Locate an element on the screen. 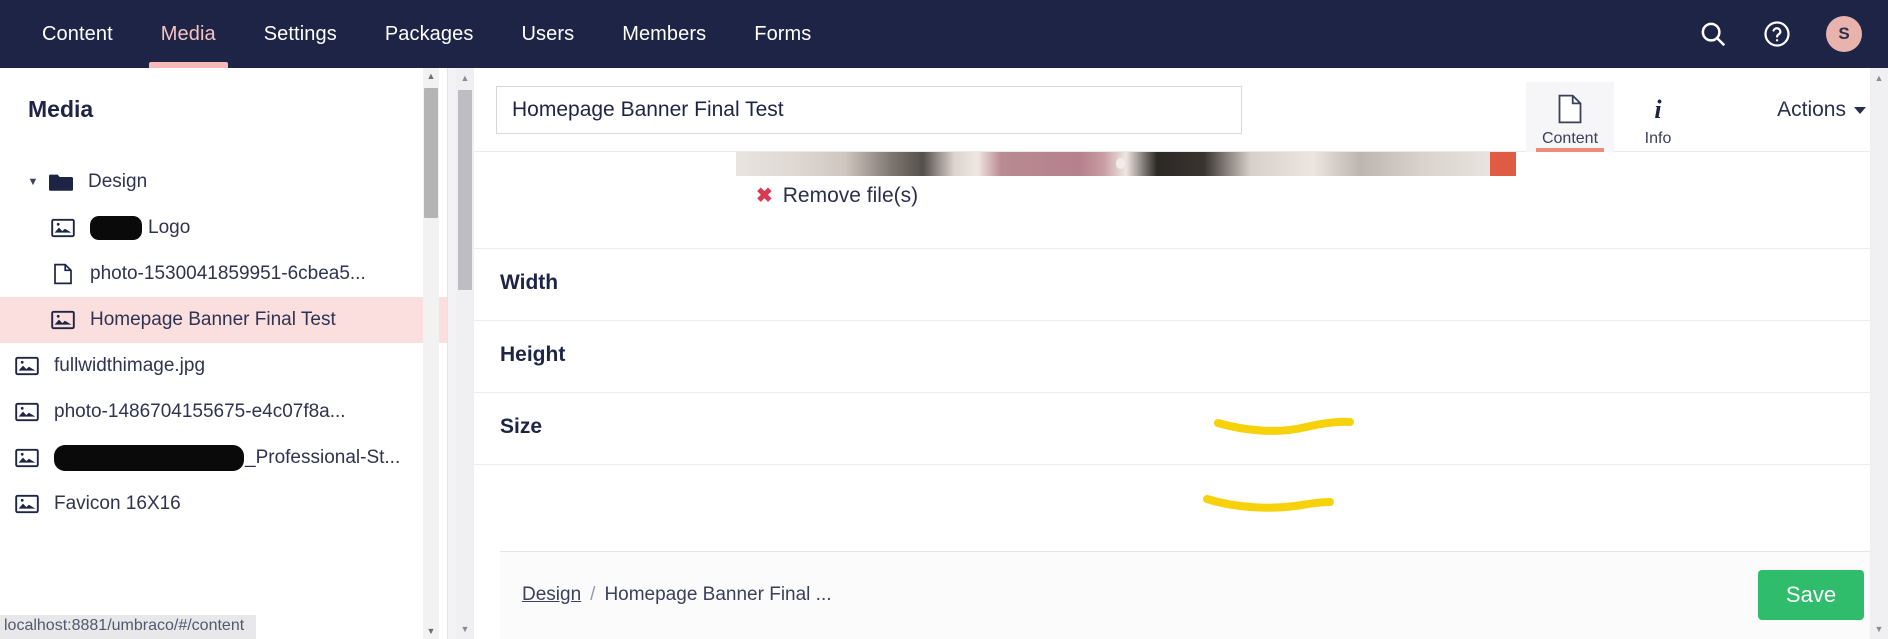  search-icon is located at coordinates (1713, 34).